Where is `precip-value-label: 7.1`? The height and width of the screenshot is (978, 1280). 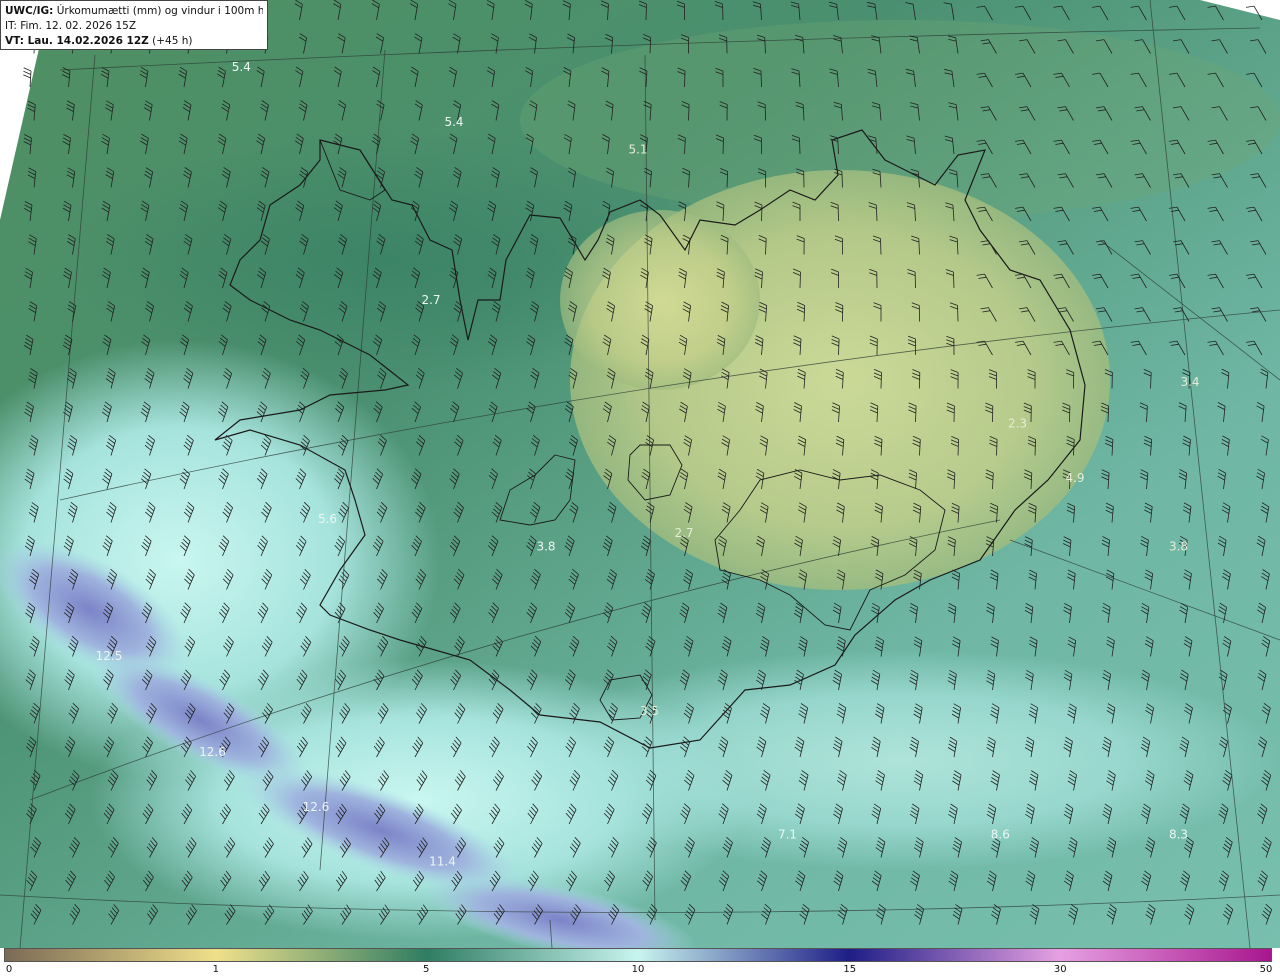
precip-value-label: 7.1 is located at coordinates (787, 834).